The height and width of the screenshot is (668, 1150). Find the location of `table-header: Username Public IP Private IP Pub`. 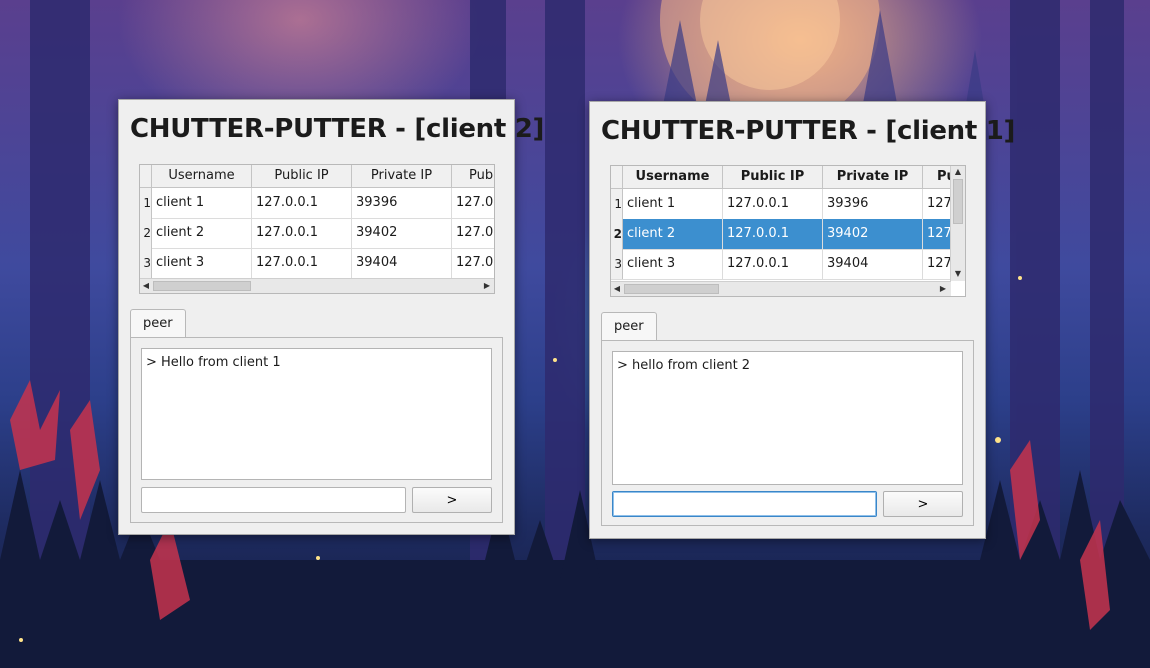

table-header: Username Public IP Private IP Pub is located at coordinates (317, 176).